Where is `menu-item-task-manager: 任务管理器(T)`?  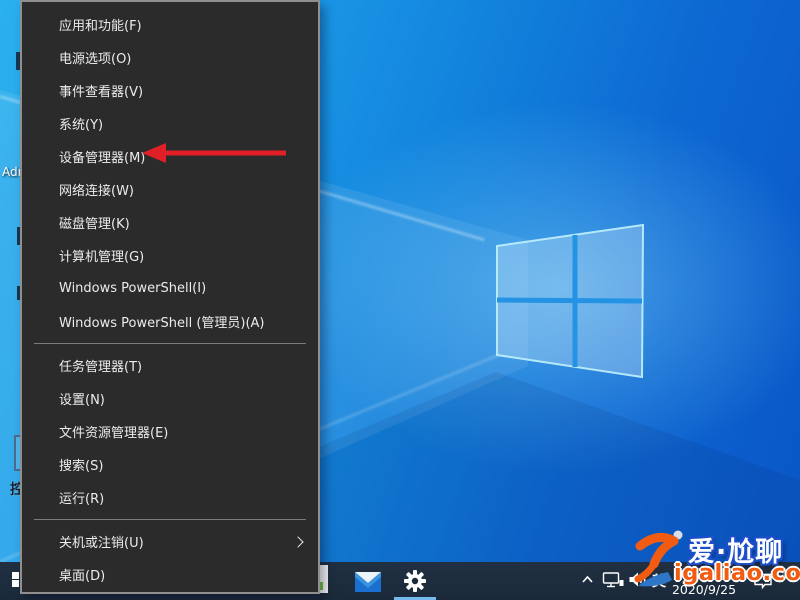 menu-item-task-manager: 任务管理器(T) is located at coordinates (170, 365).